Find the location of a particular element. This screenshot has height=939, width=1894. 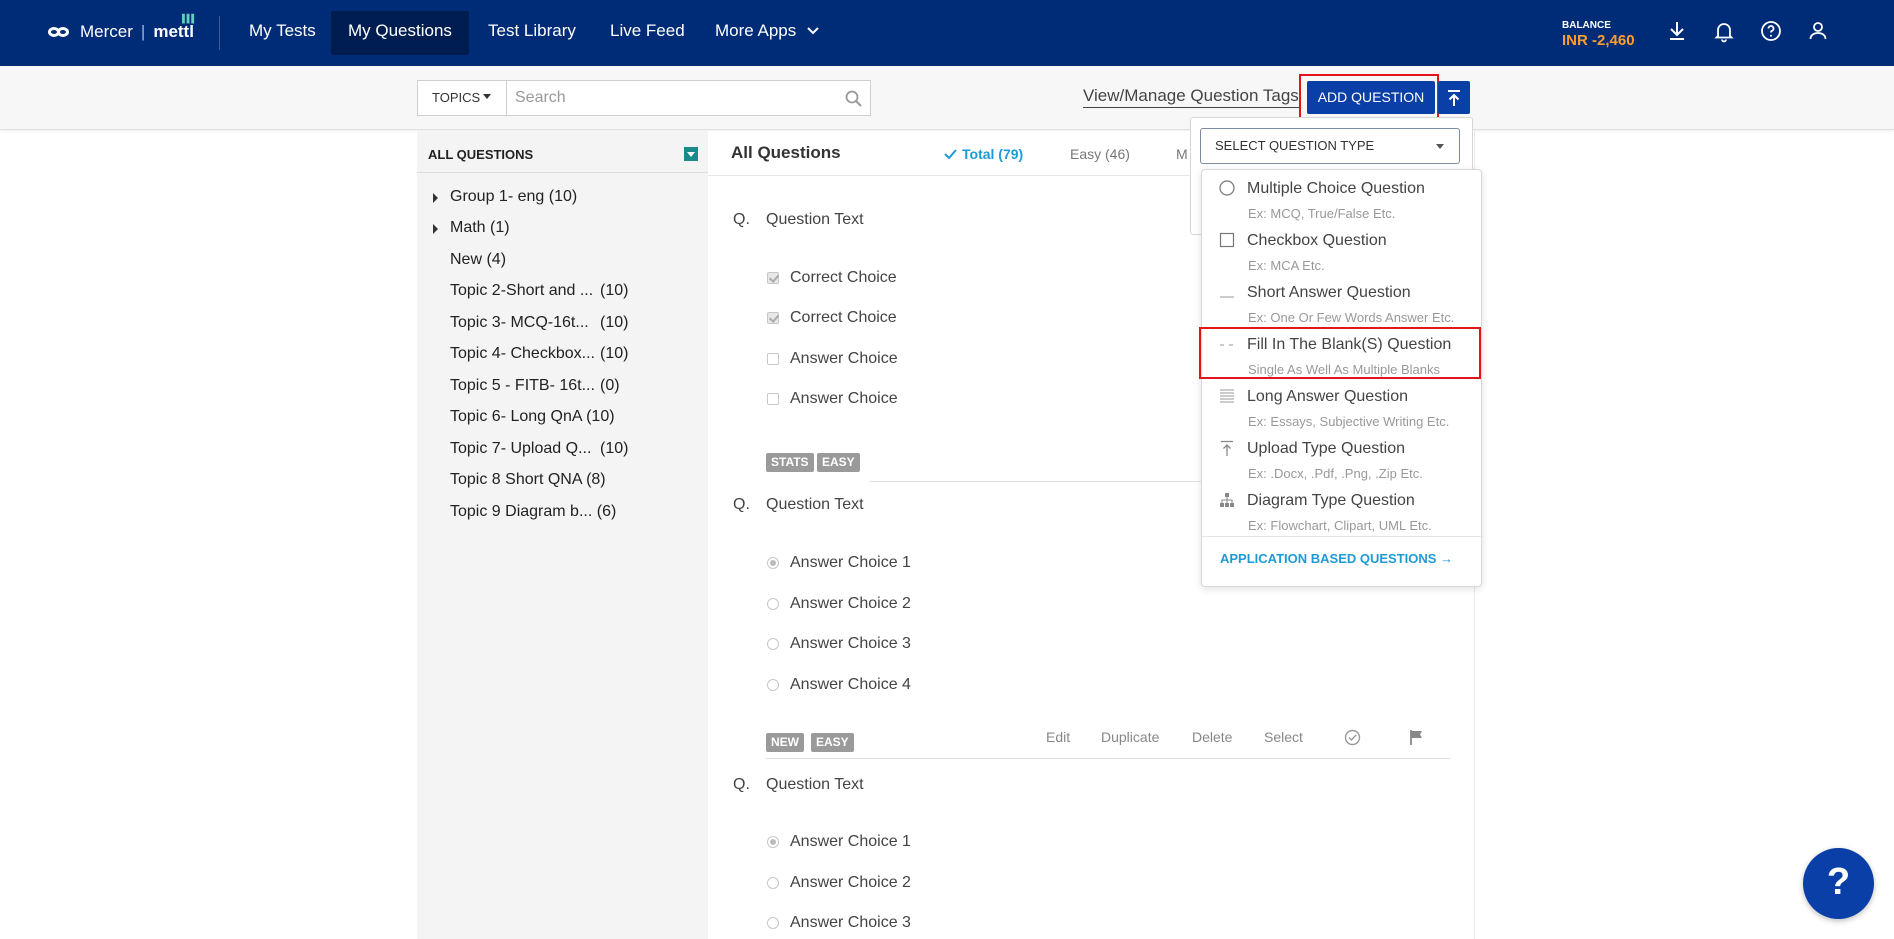

nav-live-feed: Live Feed is located at coordinates (647, 33).